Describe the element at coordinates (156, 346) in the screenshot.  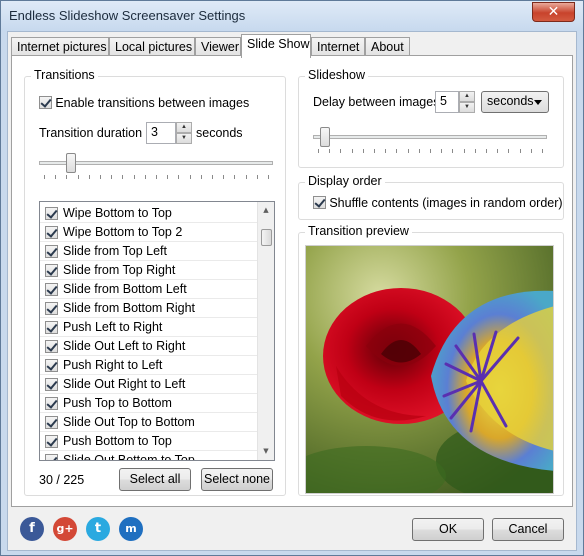
I see `list-item: Slide Out Left to Right` at that location.